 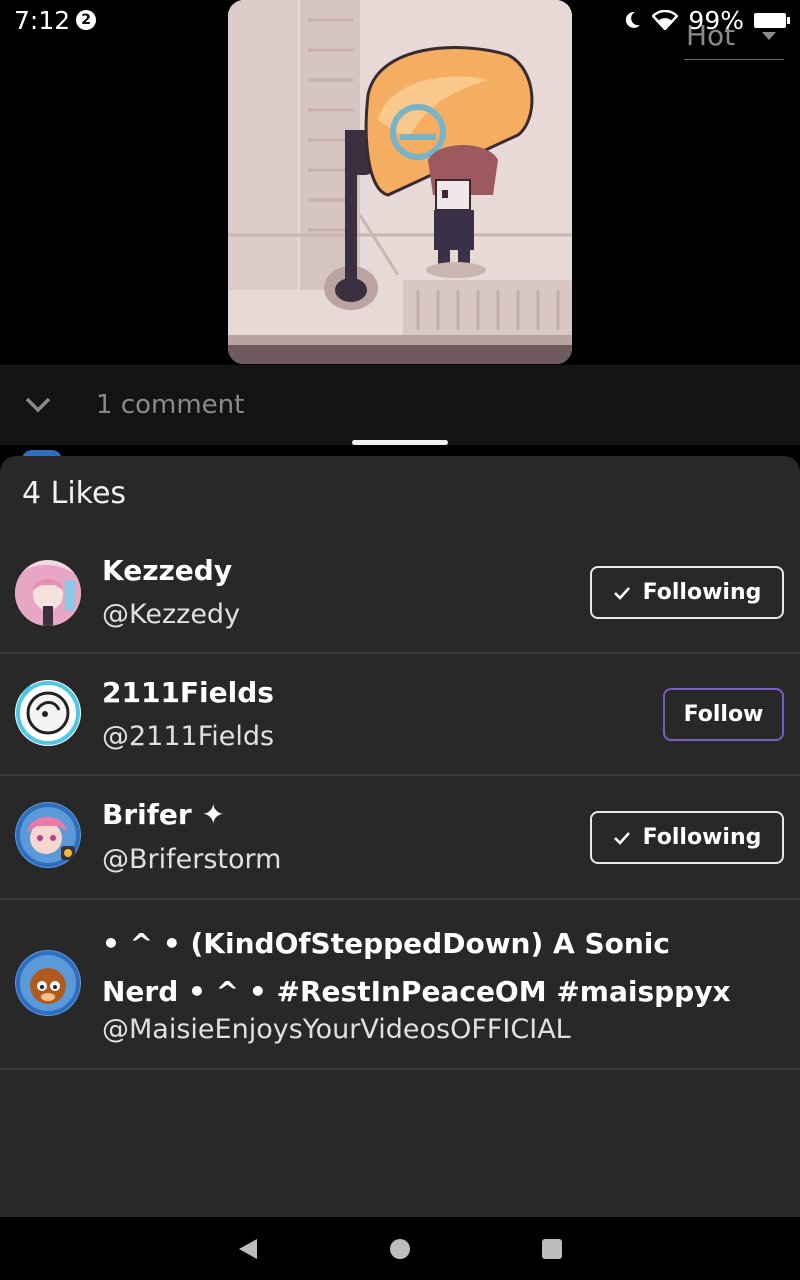 What do you see at coordinates (400, 442) in the screenshot?
I see `sheet-drag-handle` at bounding box center [400, 442].